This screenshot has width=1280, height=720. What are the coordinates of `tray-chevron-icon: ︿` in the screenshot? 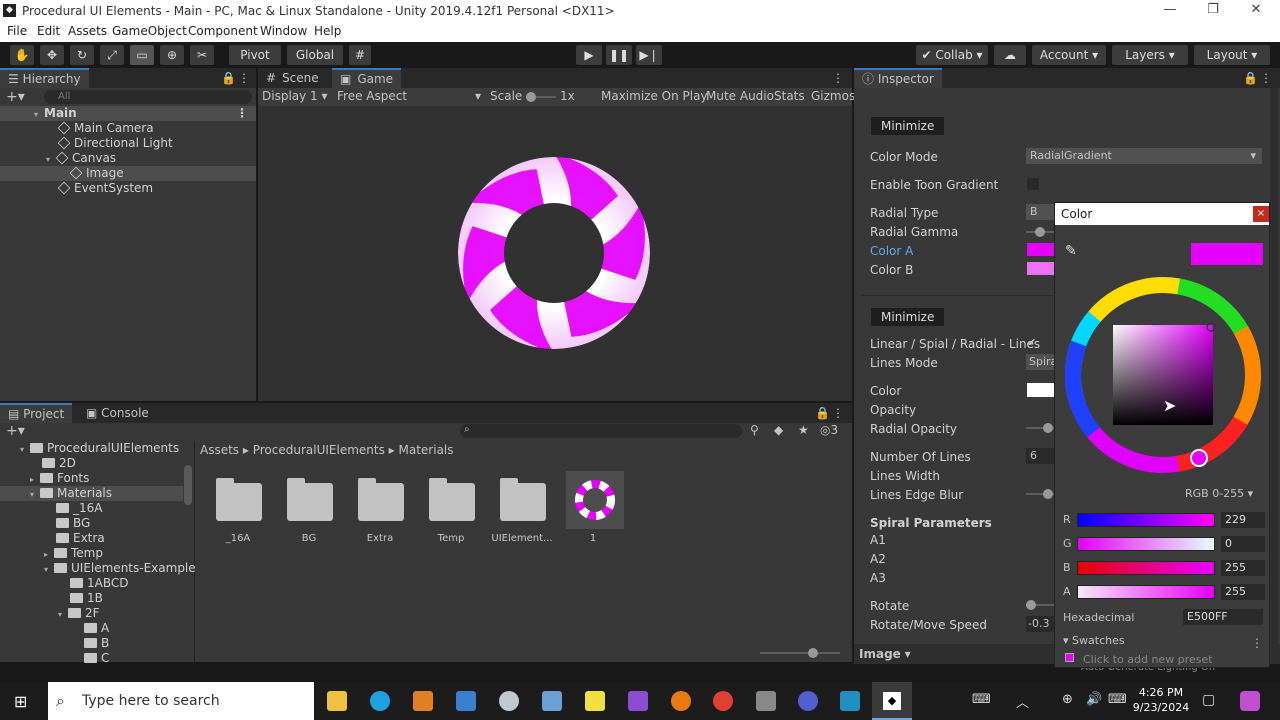 It's located at (1022, 701).